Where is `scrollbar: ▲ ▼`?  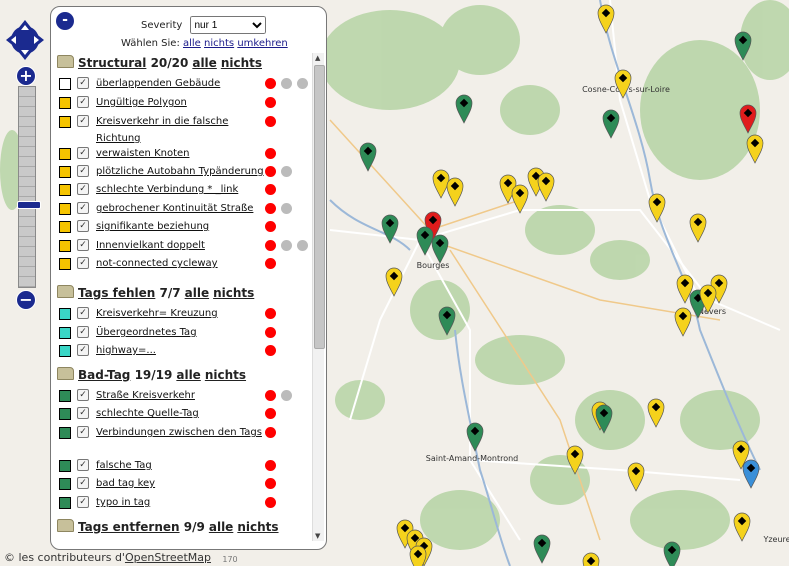
scrollbar: ▲ ▼ is located at coordinates (318, 297).